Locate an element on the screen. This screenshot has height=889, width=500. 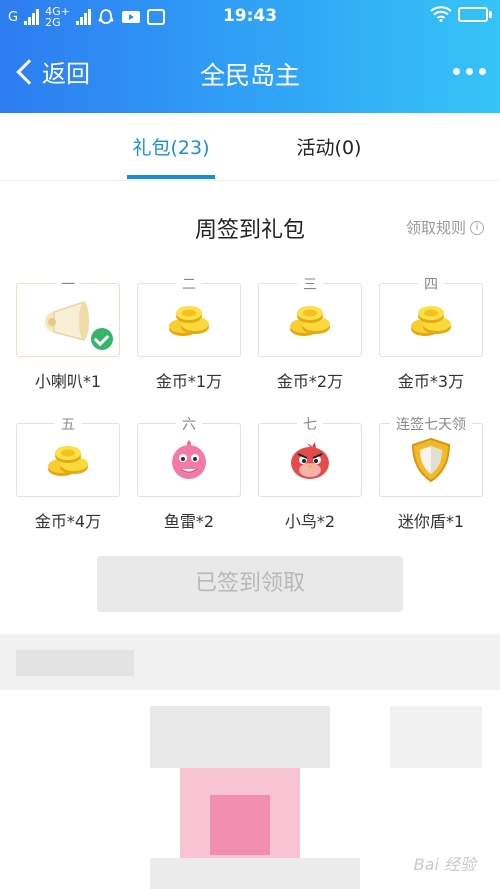
tab-gifts: 礼包(23) is located at coordinates (171, 146).